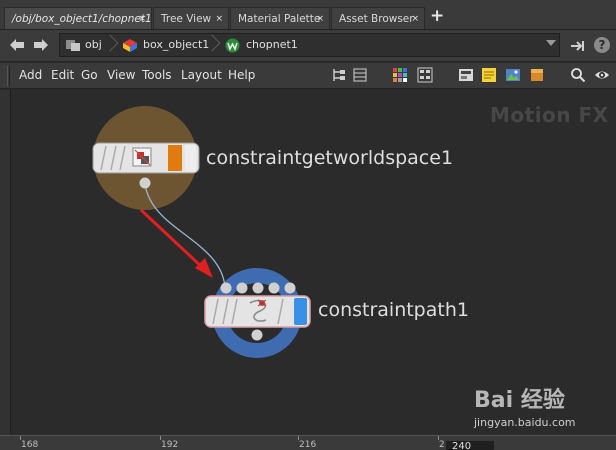  I want to click on tick-label: 216, so click(308, 445).